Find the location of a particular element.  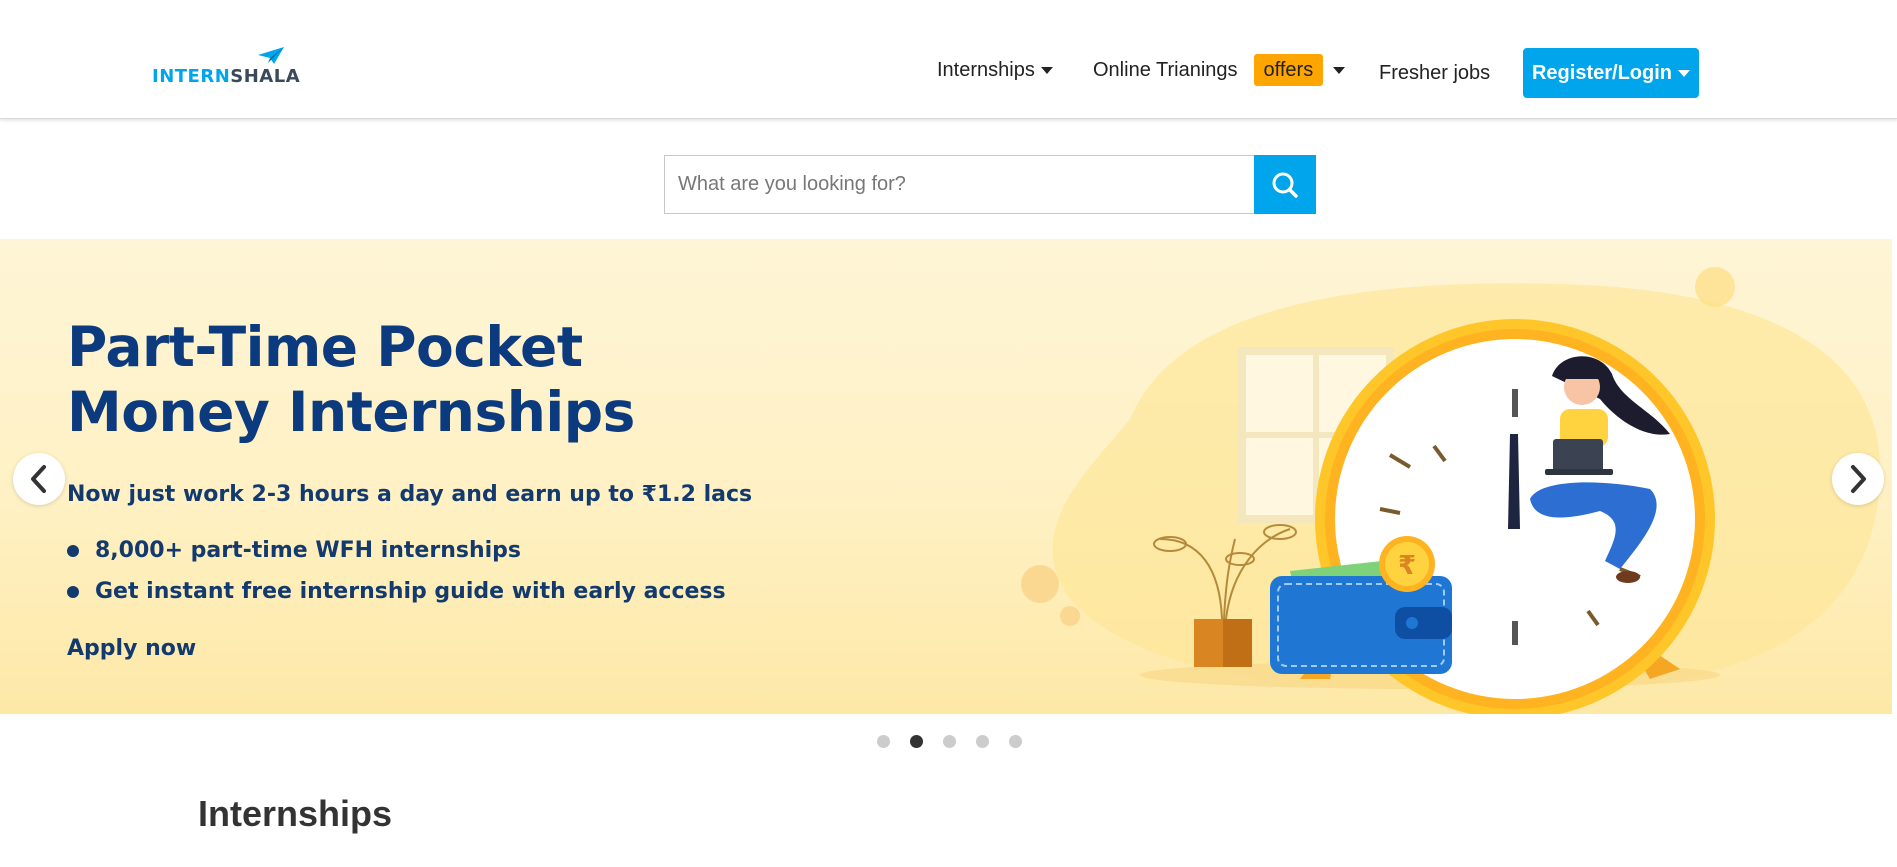

carousel-dot-active is located at coordinates (916, 741).